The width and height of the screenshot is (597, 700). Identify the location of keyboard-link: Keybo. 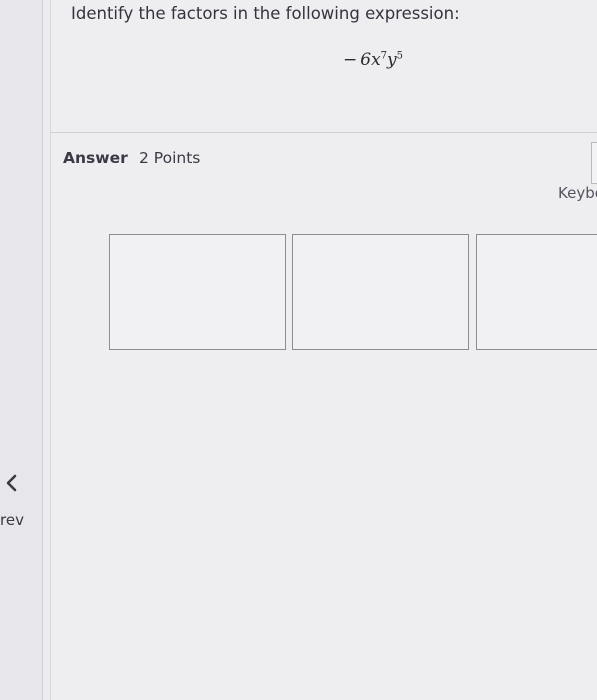
(577, 193).